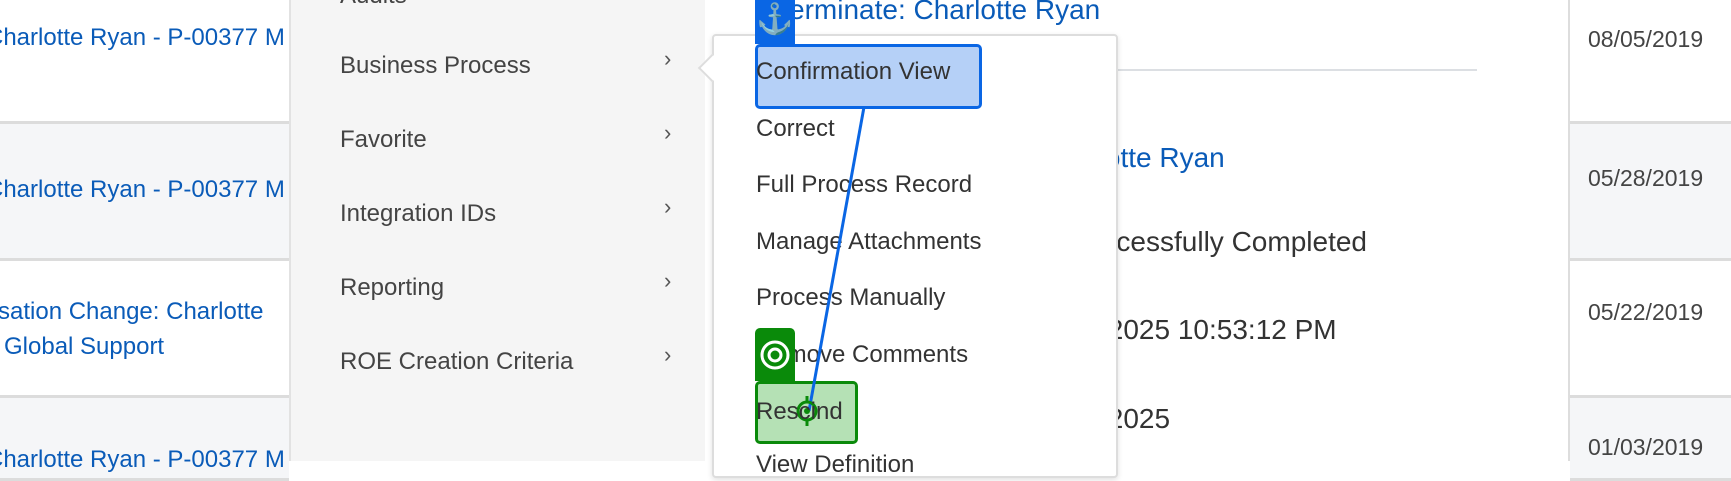  Describe the element at coordinates (835, 465) in the screenshot. I see `submenu-item-view-definition: View Definition` at that location.